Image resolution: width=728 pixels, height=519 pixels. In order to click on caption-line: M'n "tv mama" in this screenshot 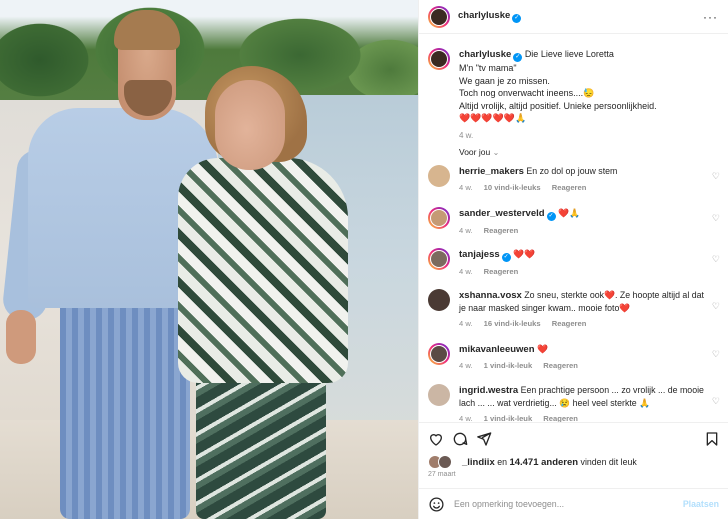, I will do `click(488, 68)`.